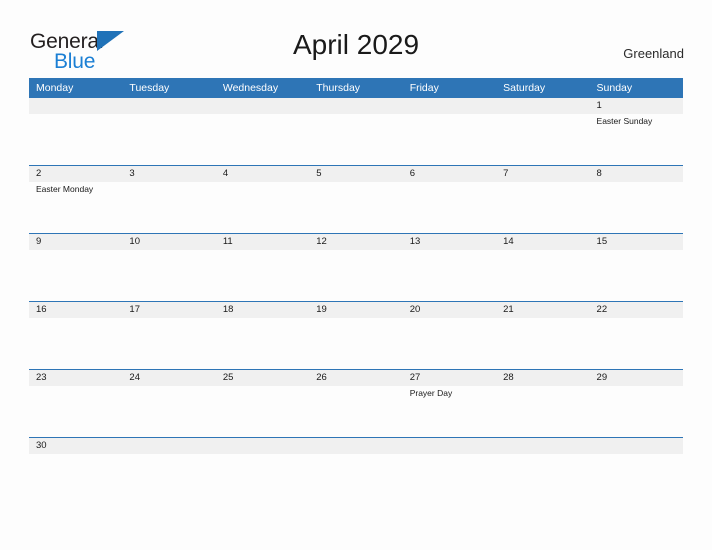  What do you see at coordinates (449, 242) in the screenshot?
I see `day-number-13: 13` at bounding box center [449, 242].